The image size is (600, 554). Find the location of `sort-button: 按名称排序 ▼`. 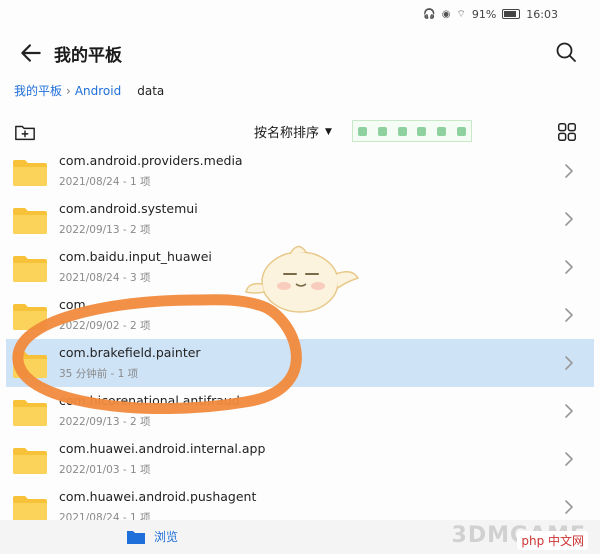

sort-button: 按名称排序 ▼ is located at coordinates (293, 131).